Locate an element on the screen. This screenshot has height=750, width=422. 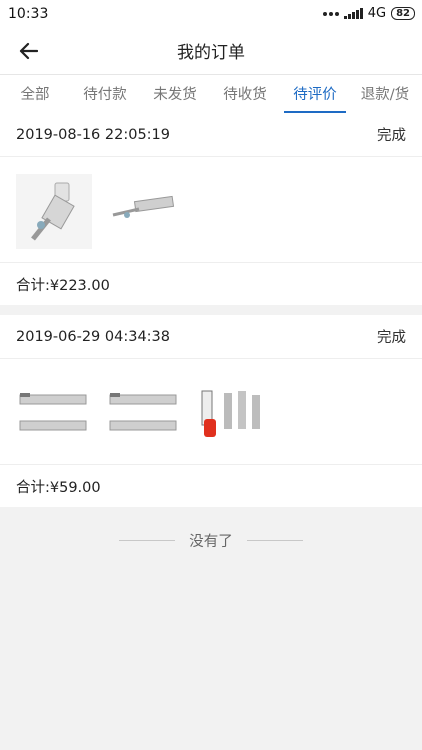
order-tabs: 全部 待付款 未发货 待收货 待评价 退款/货 is located at coordinates (211, 94).